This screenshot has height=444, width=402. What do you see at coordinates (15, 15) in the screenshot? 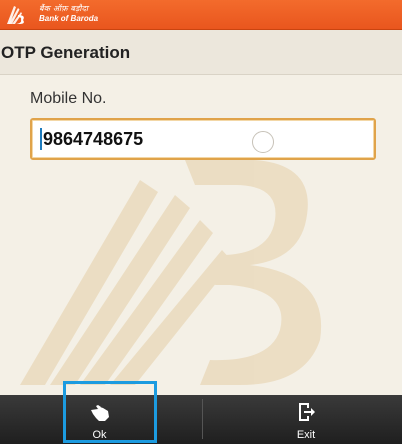
I see `bank-logo-icon` at bounding box center [15, 15].